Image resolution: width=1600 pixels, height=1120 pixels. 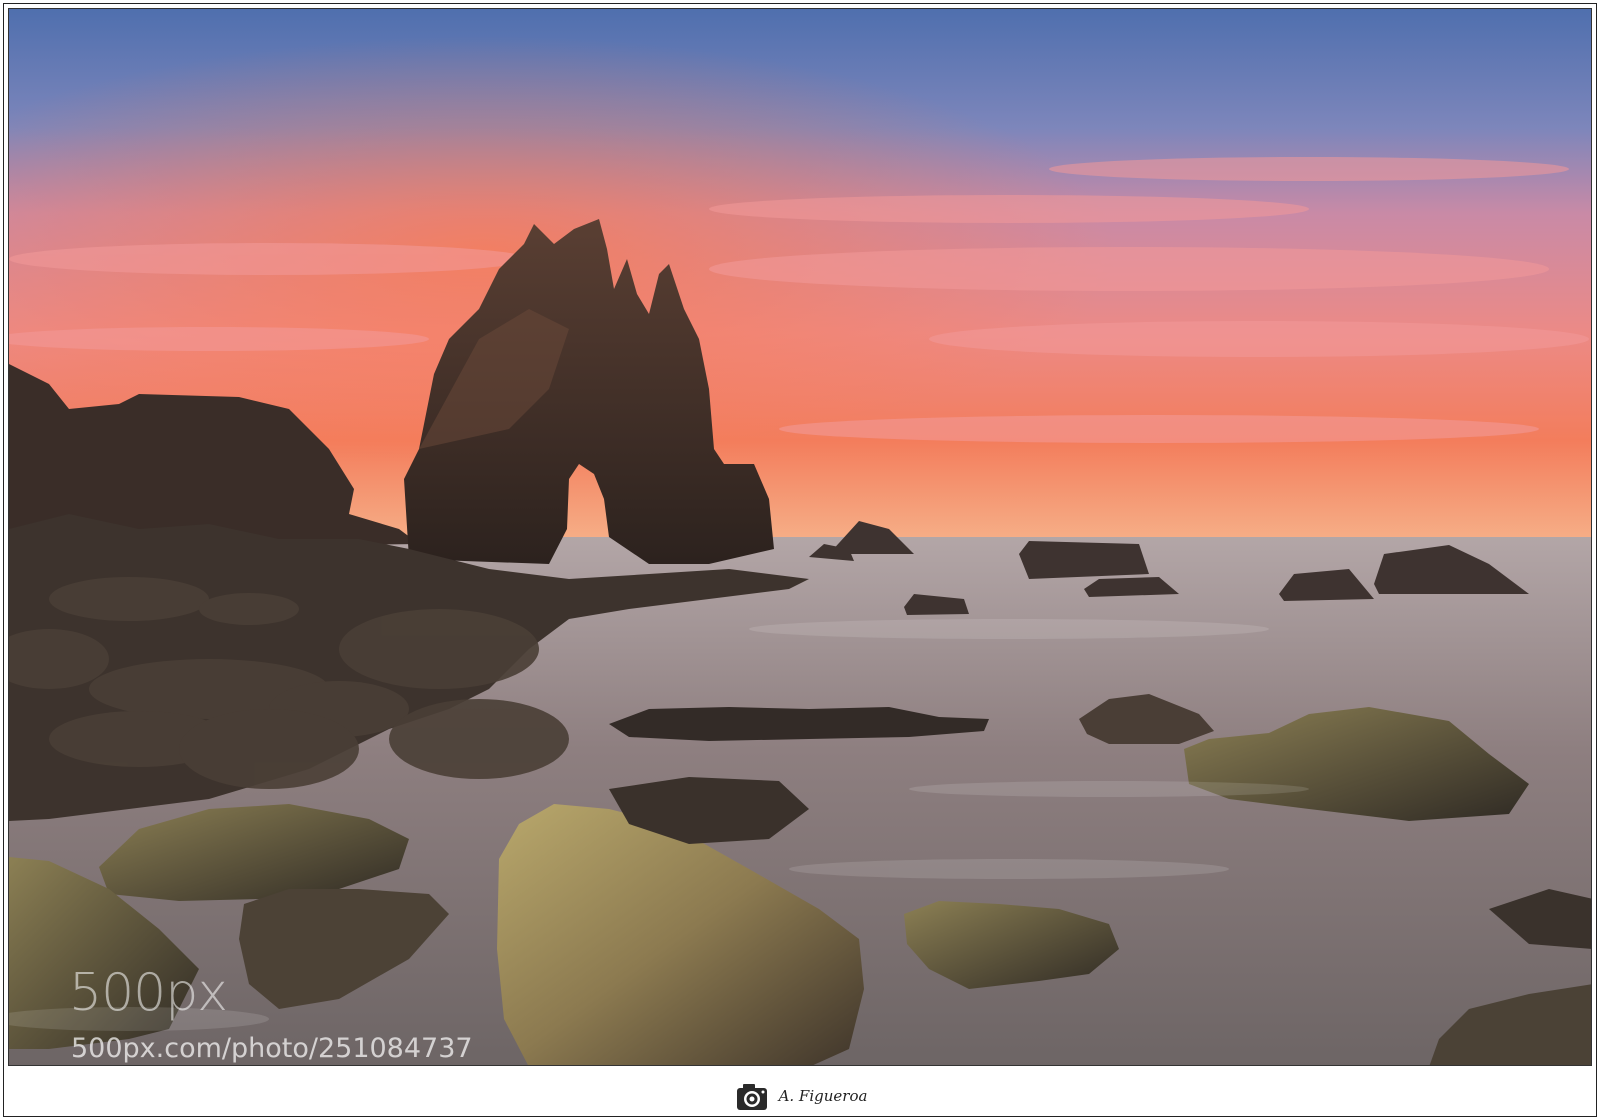 I want to click on watermark-logo: 500px, so click(x=148, y=993).